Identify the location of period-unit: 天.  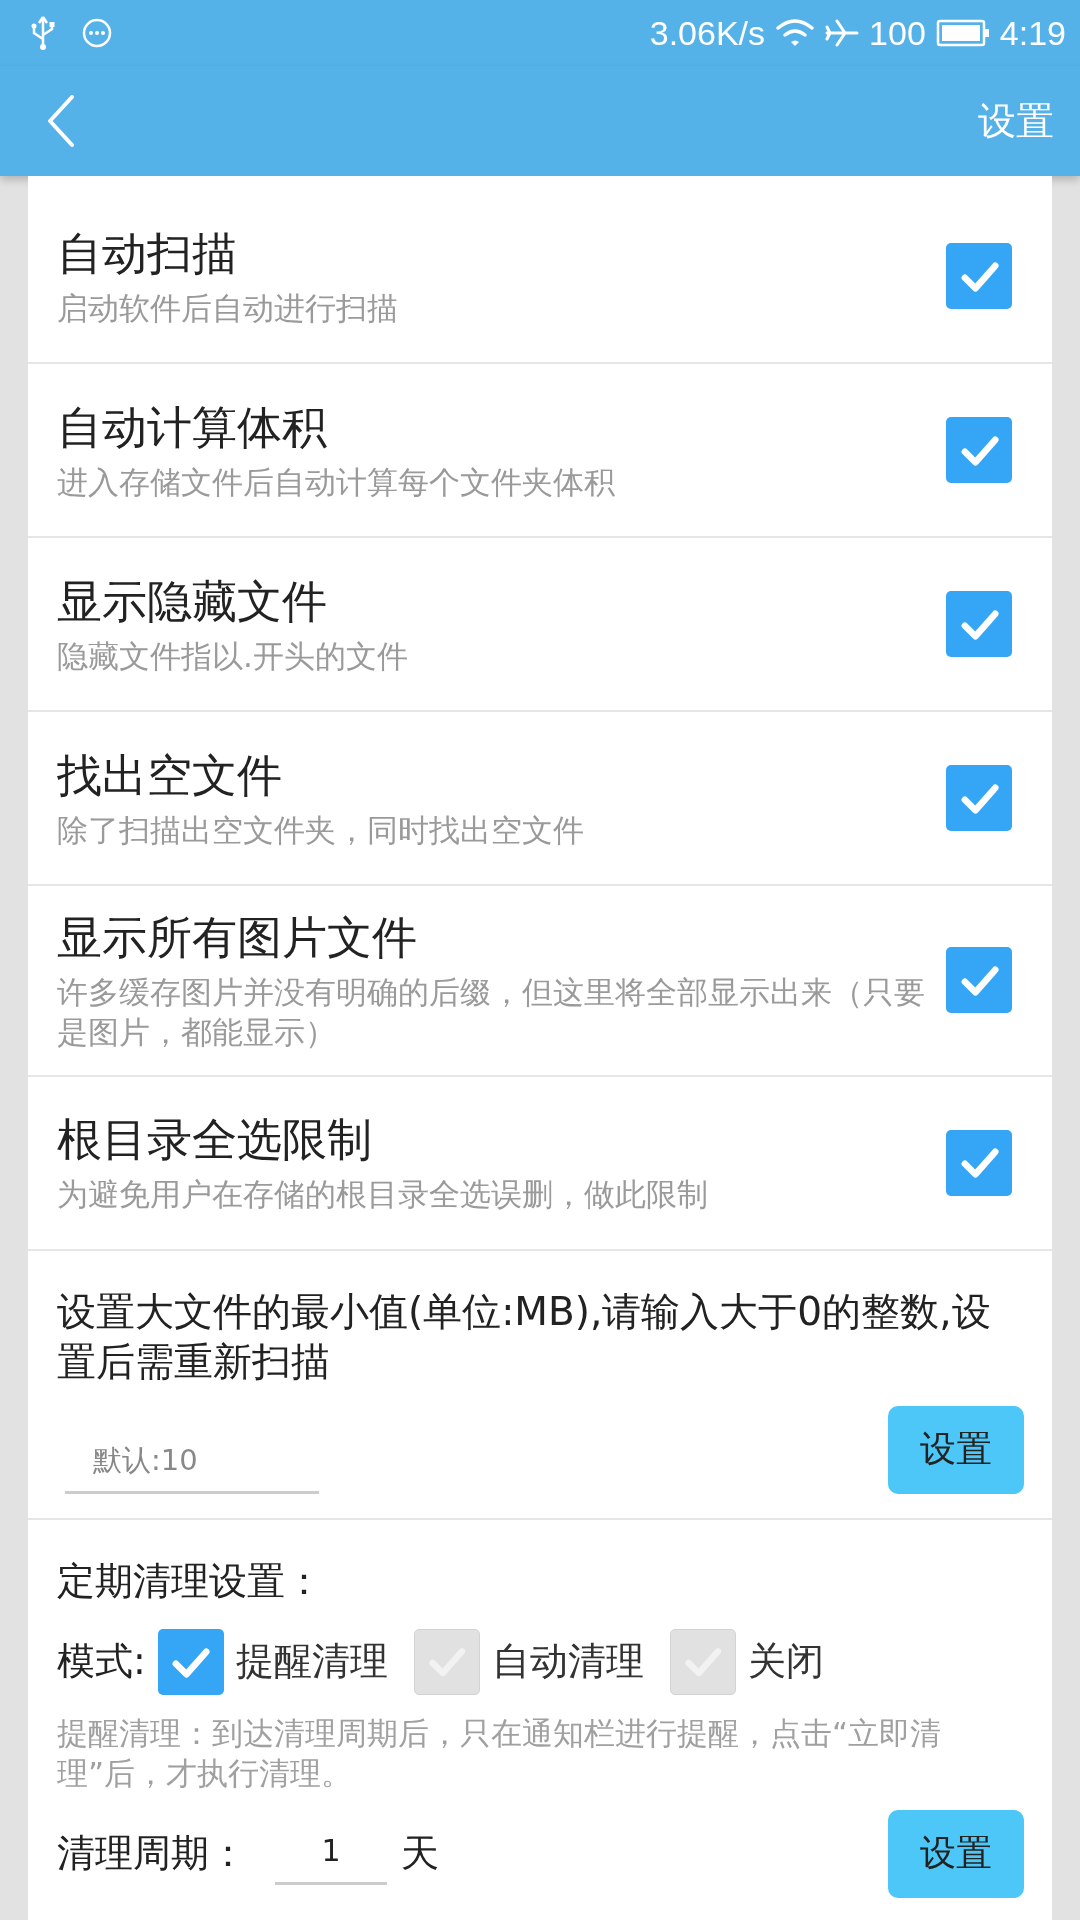
(420, 1854).